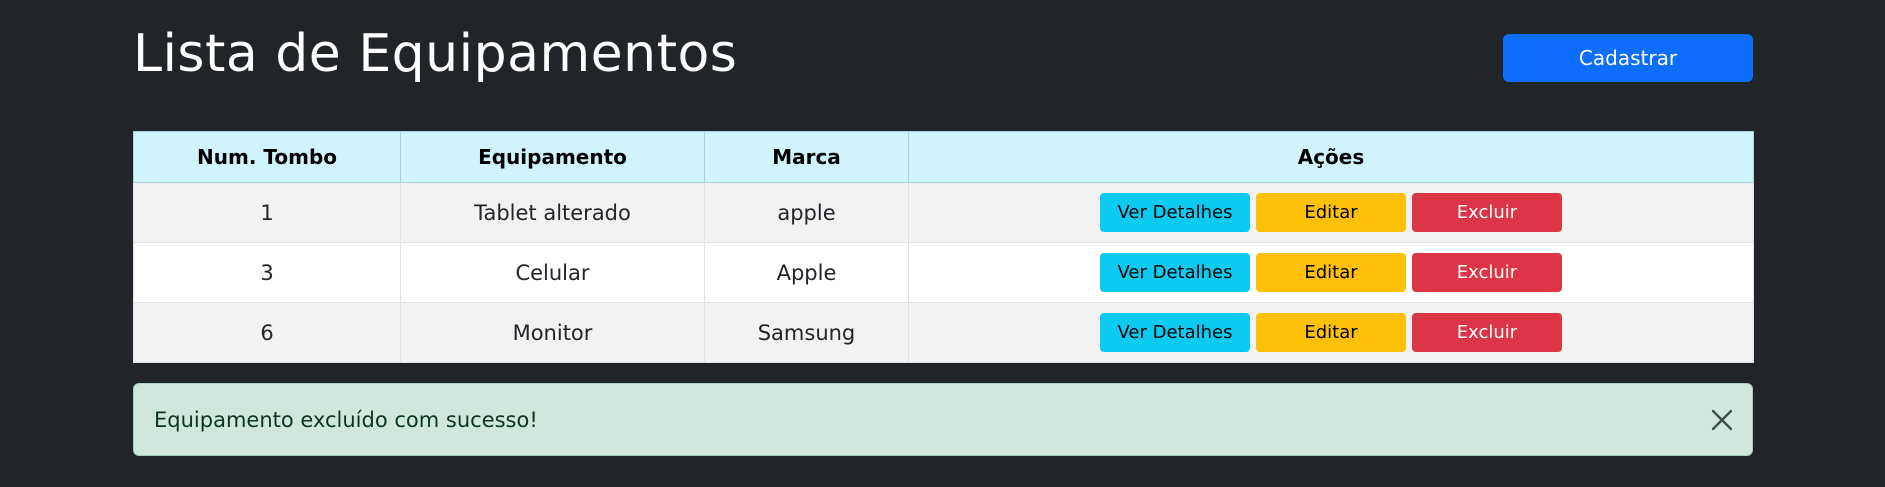 The image size is (1885, 487). Describe the element at coordinates (1331, 157) in the screenshot. I see `column-header-acoes: Ações` at that location.